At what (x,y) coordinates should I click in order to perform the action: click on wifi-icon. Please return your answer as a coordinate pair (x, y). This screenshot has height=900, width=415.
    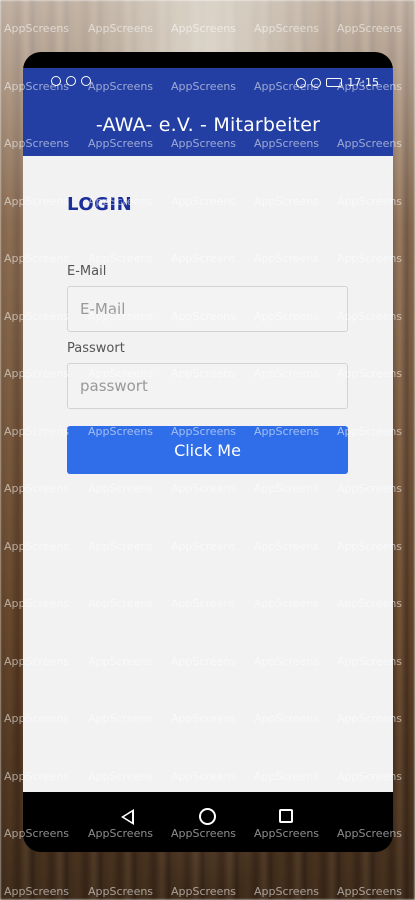
    Looking at the image, I should click on (71, 81).